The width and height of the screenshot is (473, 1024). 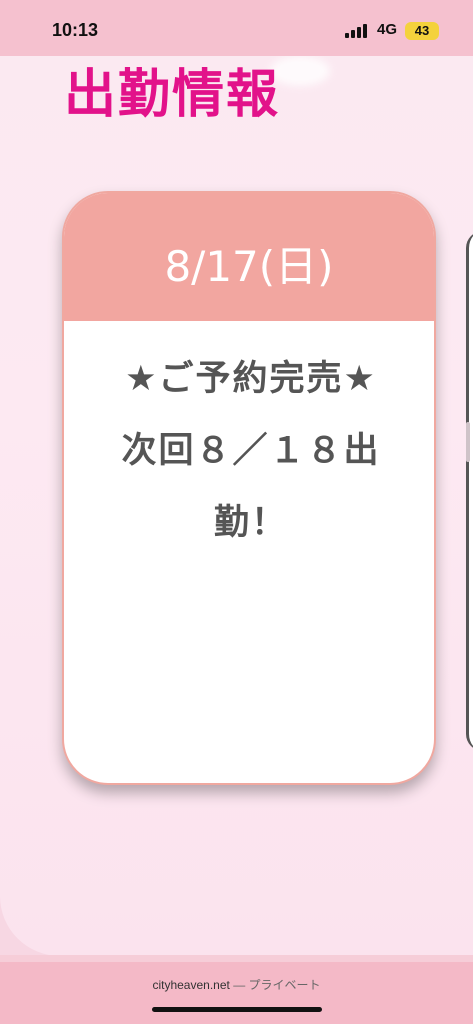 What do you see at coordinates (358, 31) in the screenshot?
I see `cellular-signal-icon` at bounding box center [358, 31].